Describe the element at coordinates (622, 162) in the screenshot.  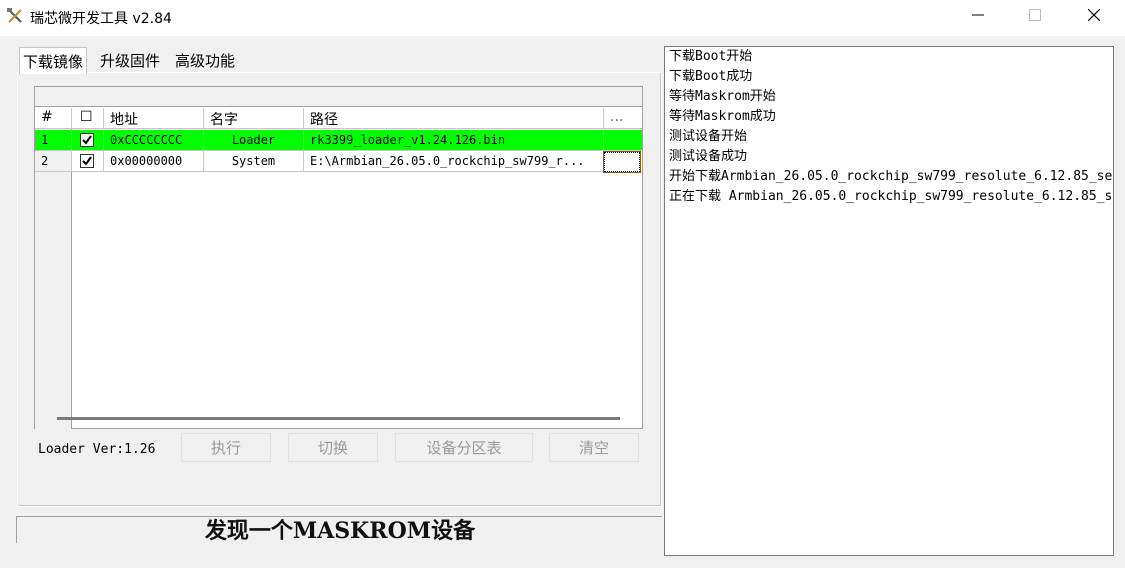
I see `browse-button` at that location.